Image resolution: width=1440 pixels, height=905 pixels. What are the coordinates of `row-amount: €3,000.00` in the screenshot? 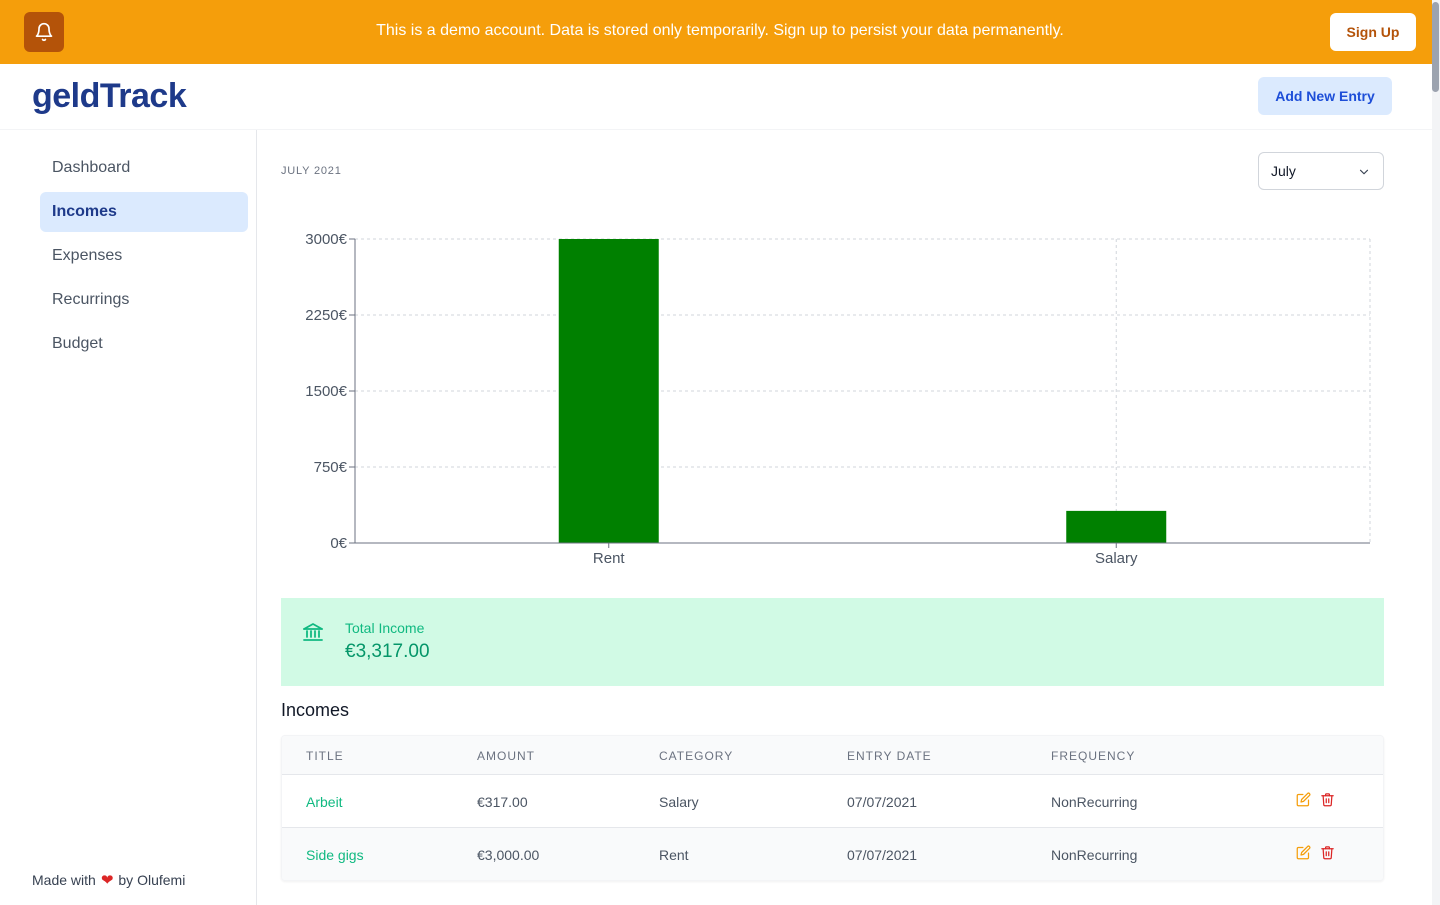 It's located at (508, 855).